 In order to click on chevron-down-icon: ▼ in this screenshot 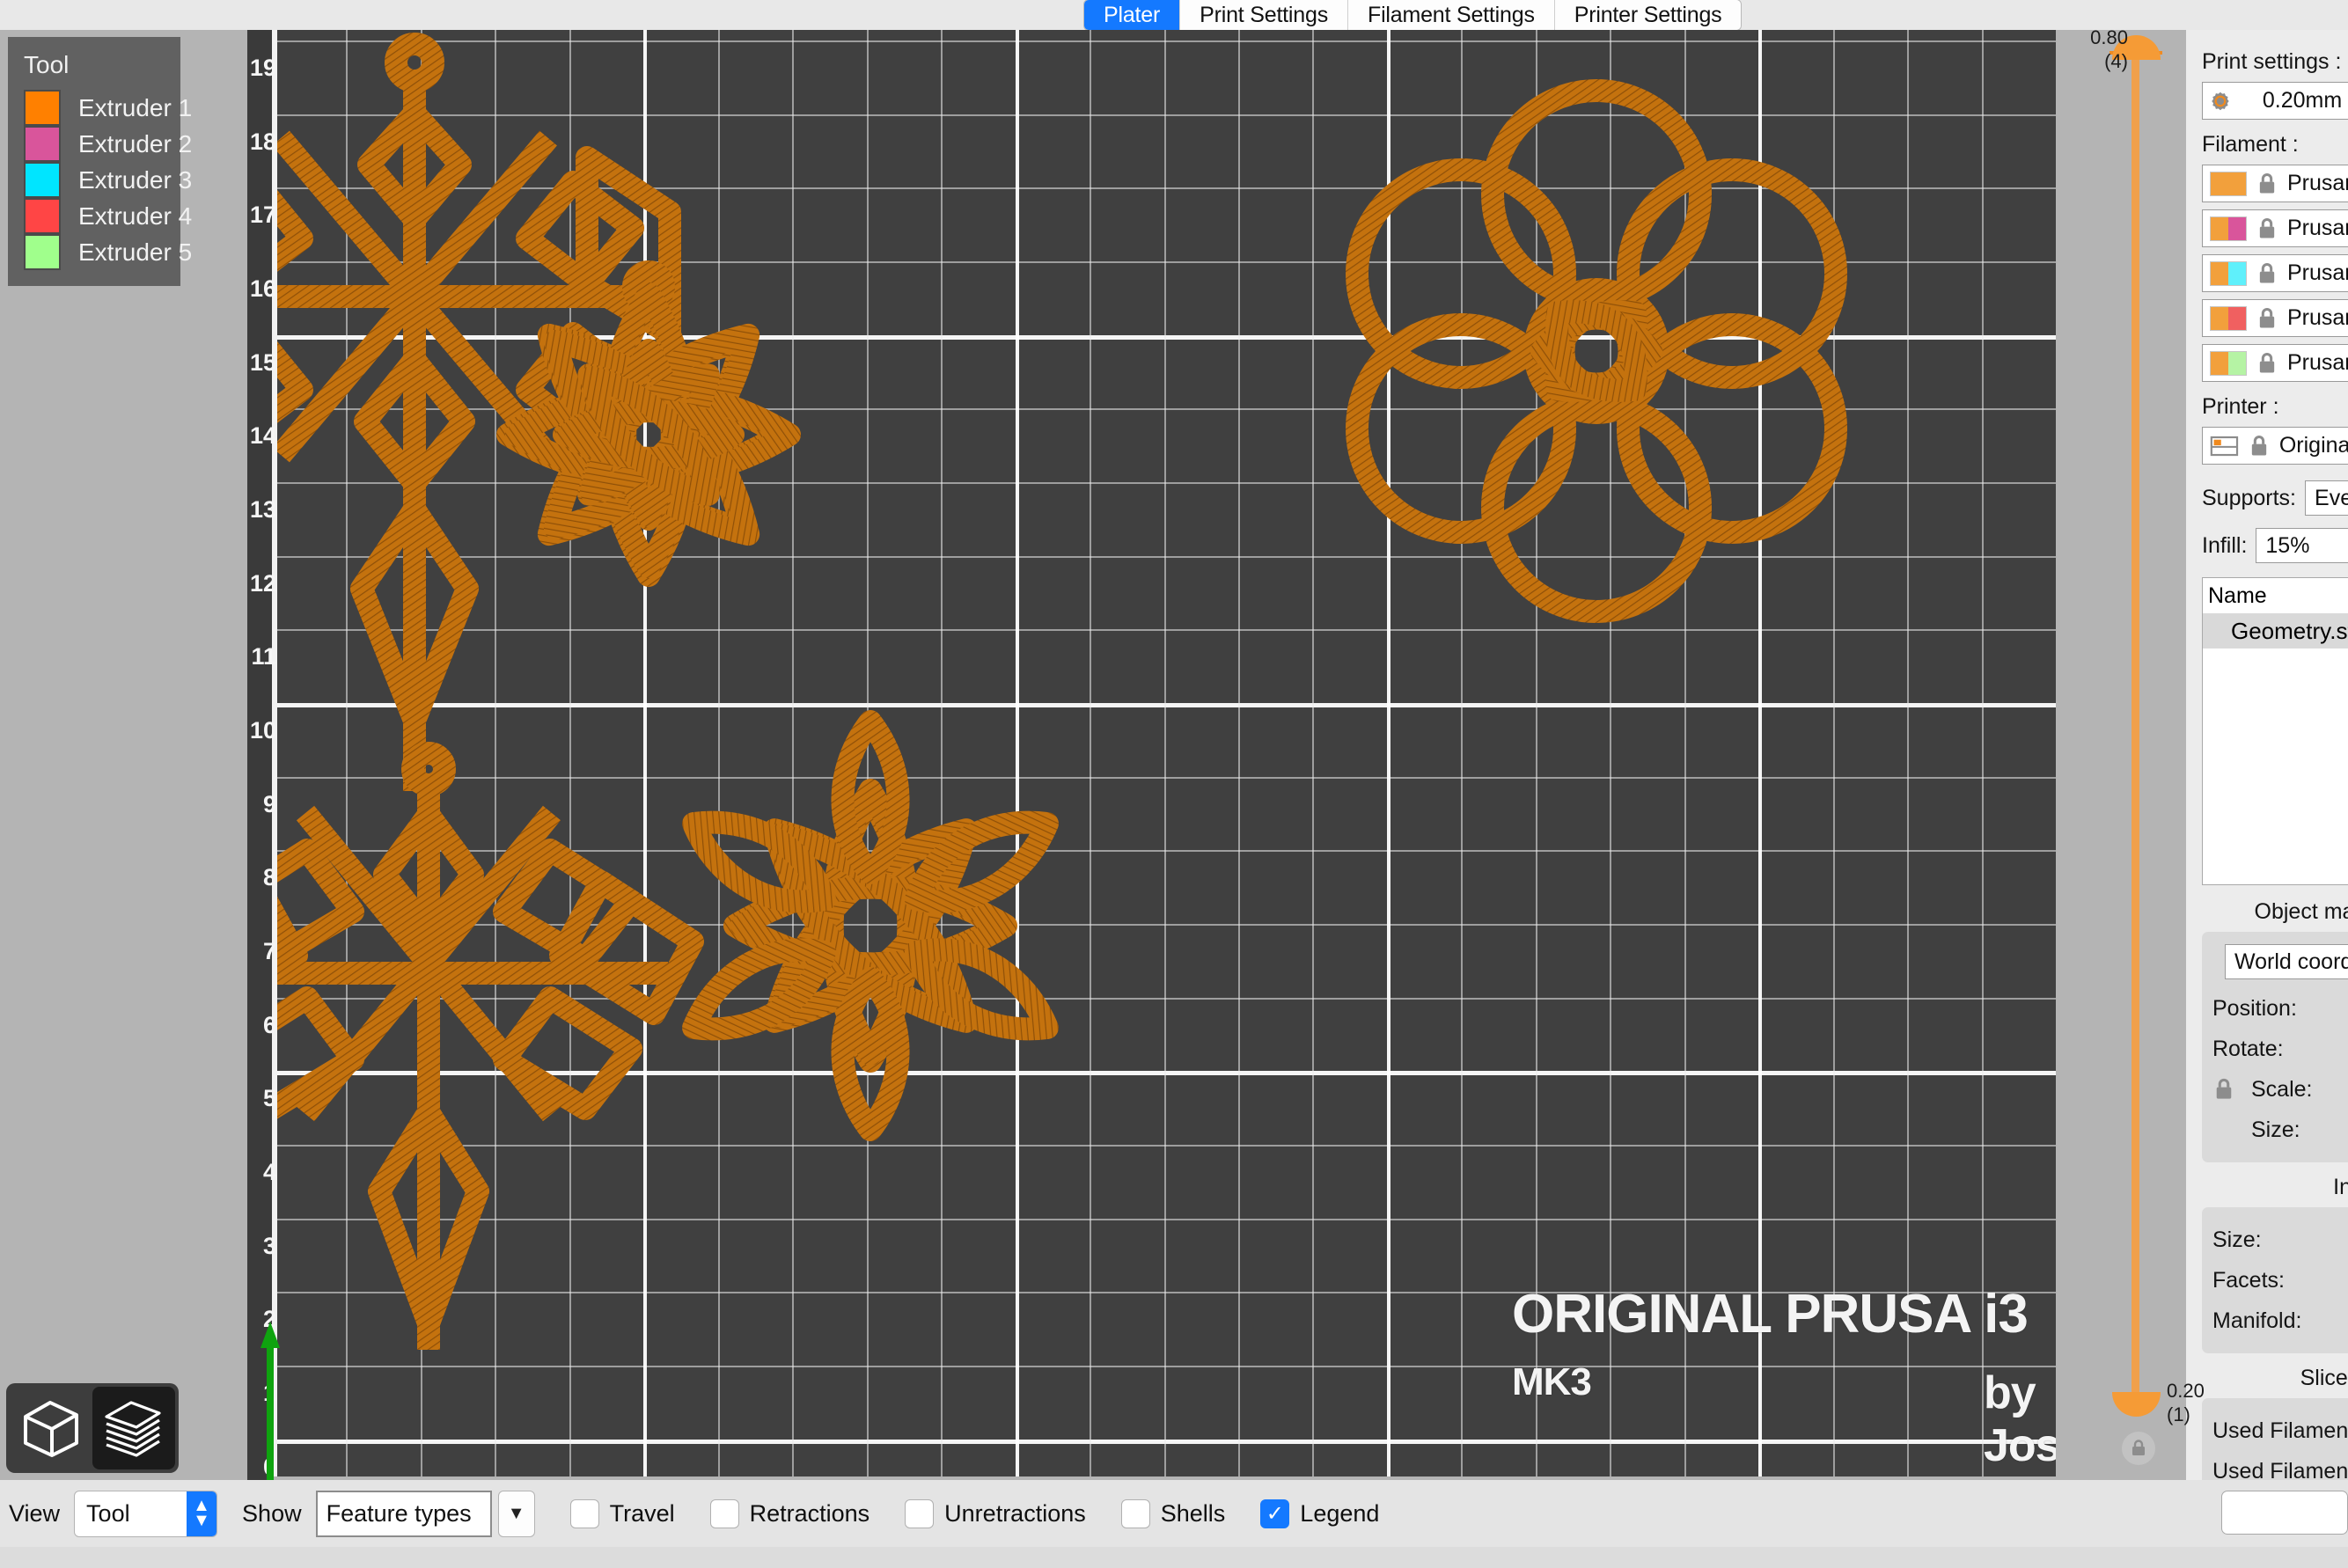, I will do `click(516, 1513)`.